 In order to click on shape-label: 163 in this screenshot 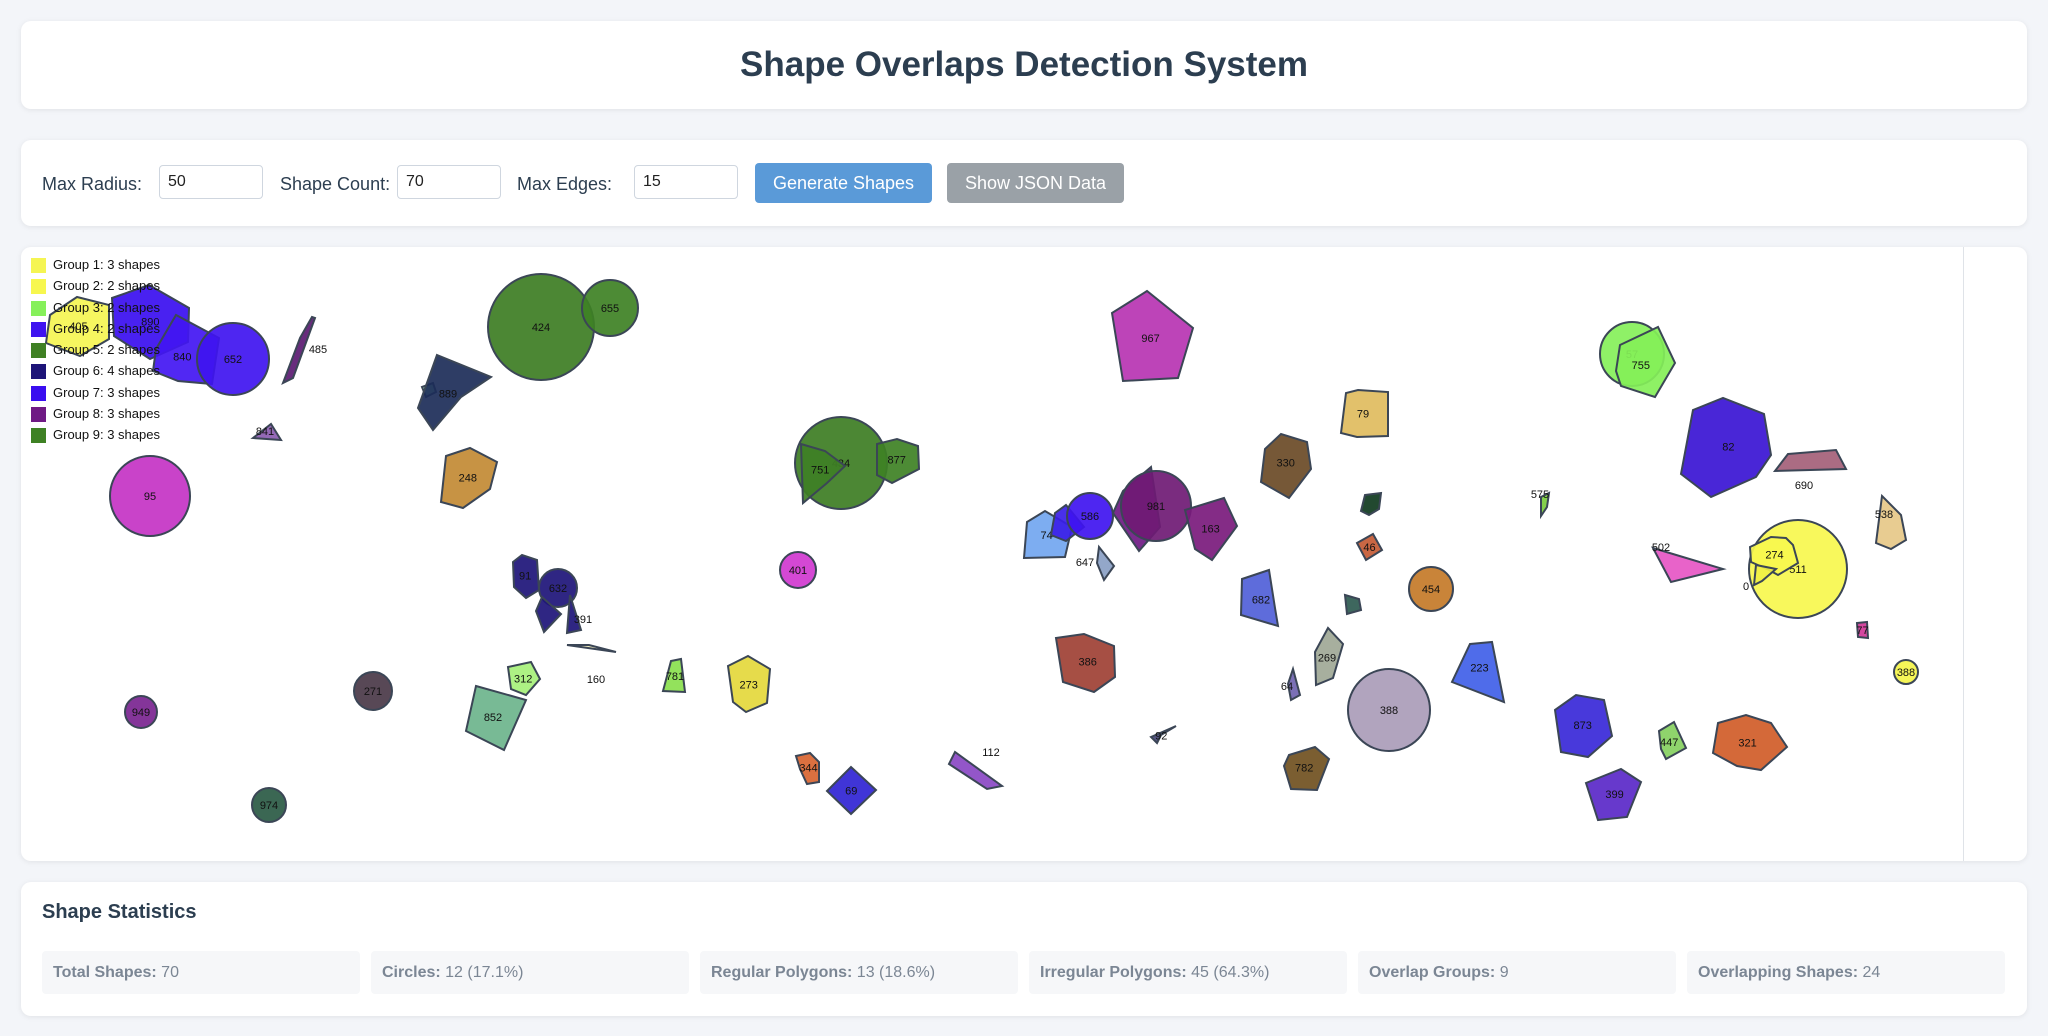, I will do `click(1210, 530)`.